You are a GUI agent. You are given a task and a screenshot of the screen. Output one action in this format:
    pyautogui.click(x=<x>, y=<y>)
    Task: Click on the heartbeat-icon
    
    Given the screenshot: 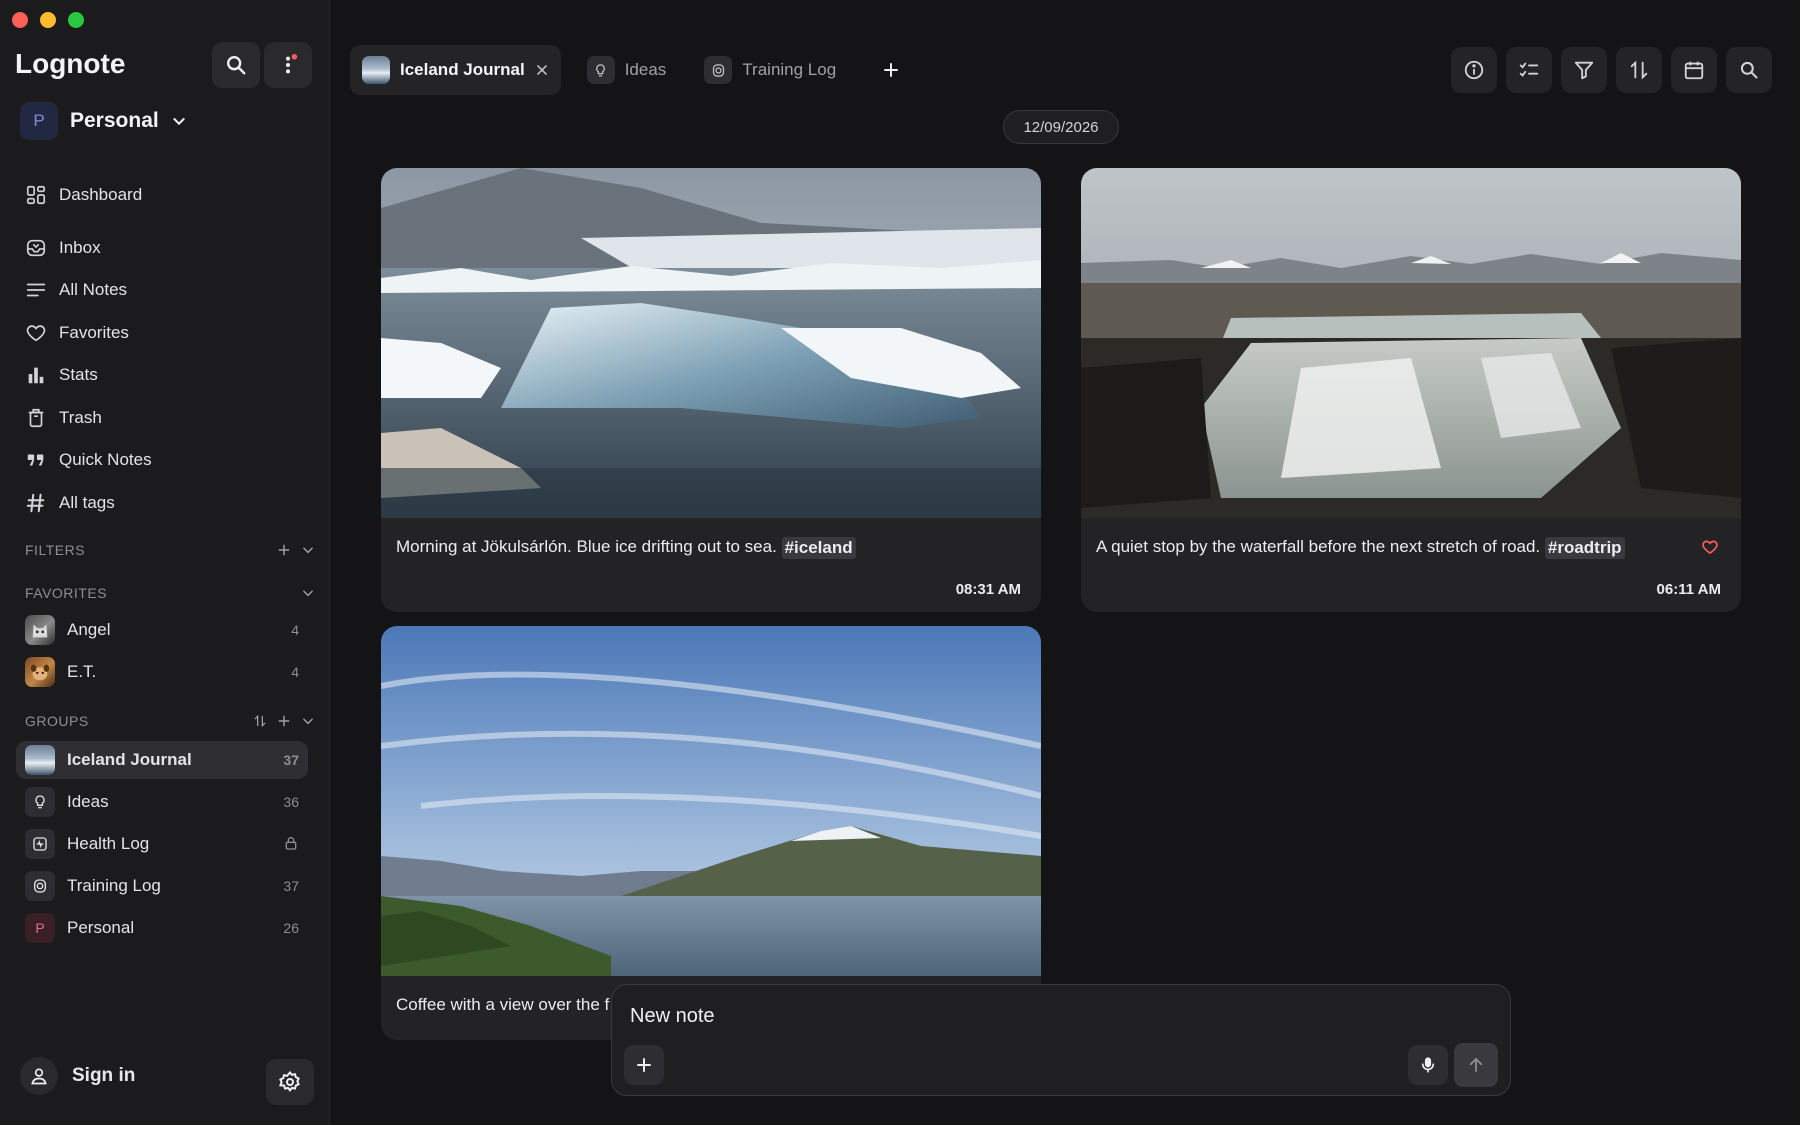 What is the action you would take?
    pyautogui.click(x=40, y=844)
    